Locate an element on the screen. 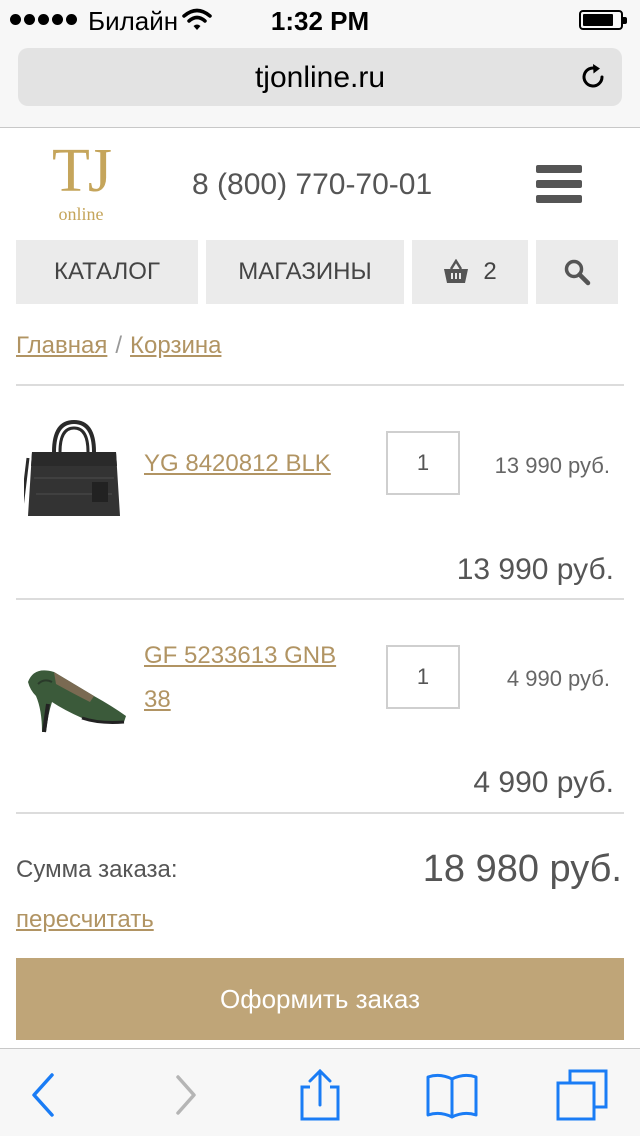 The width and height of the screenshot is (640, 1136). line-total: 4 990 руб. is located at coordinates (543, 782).